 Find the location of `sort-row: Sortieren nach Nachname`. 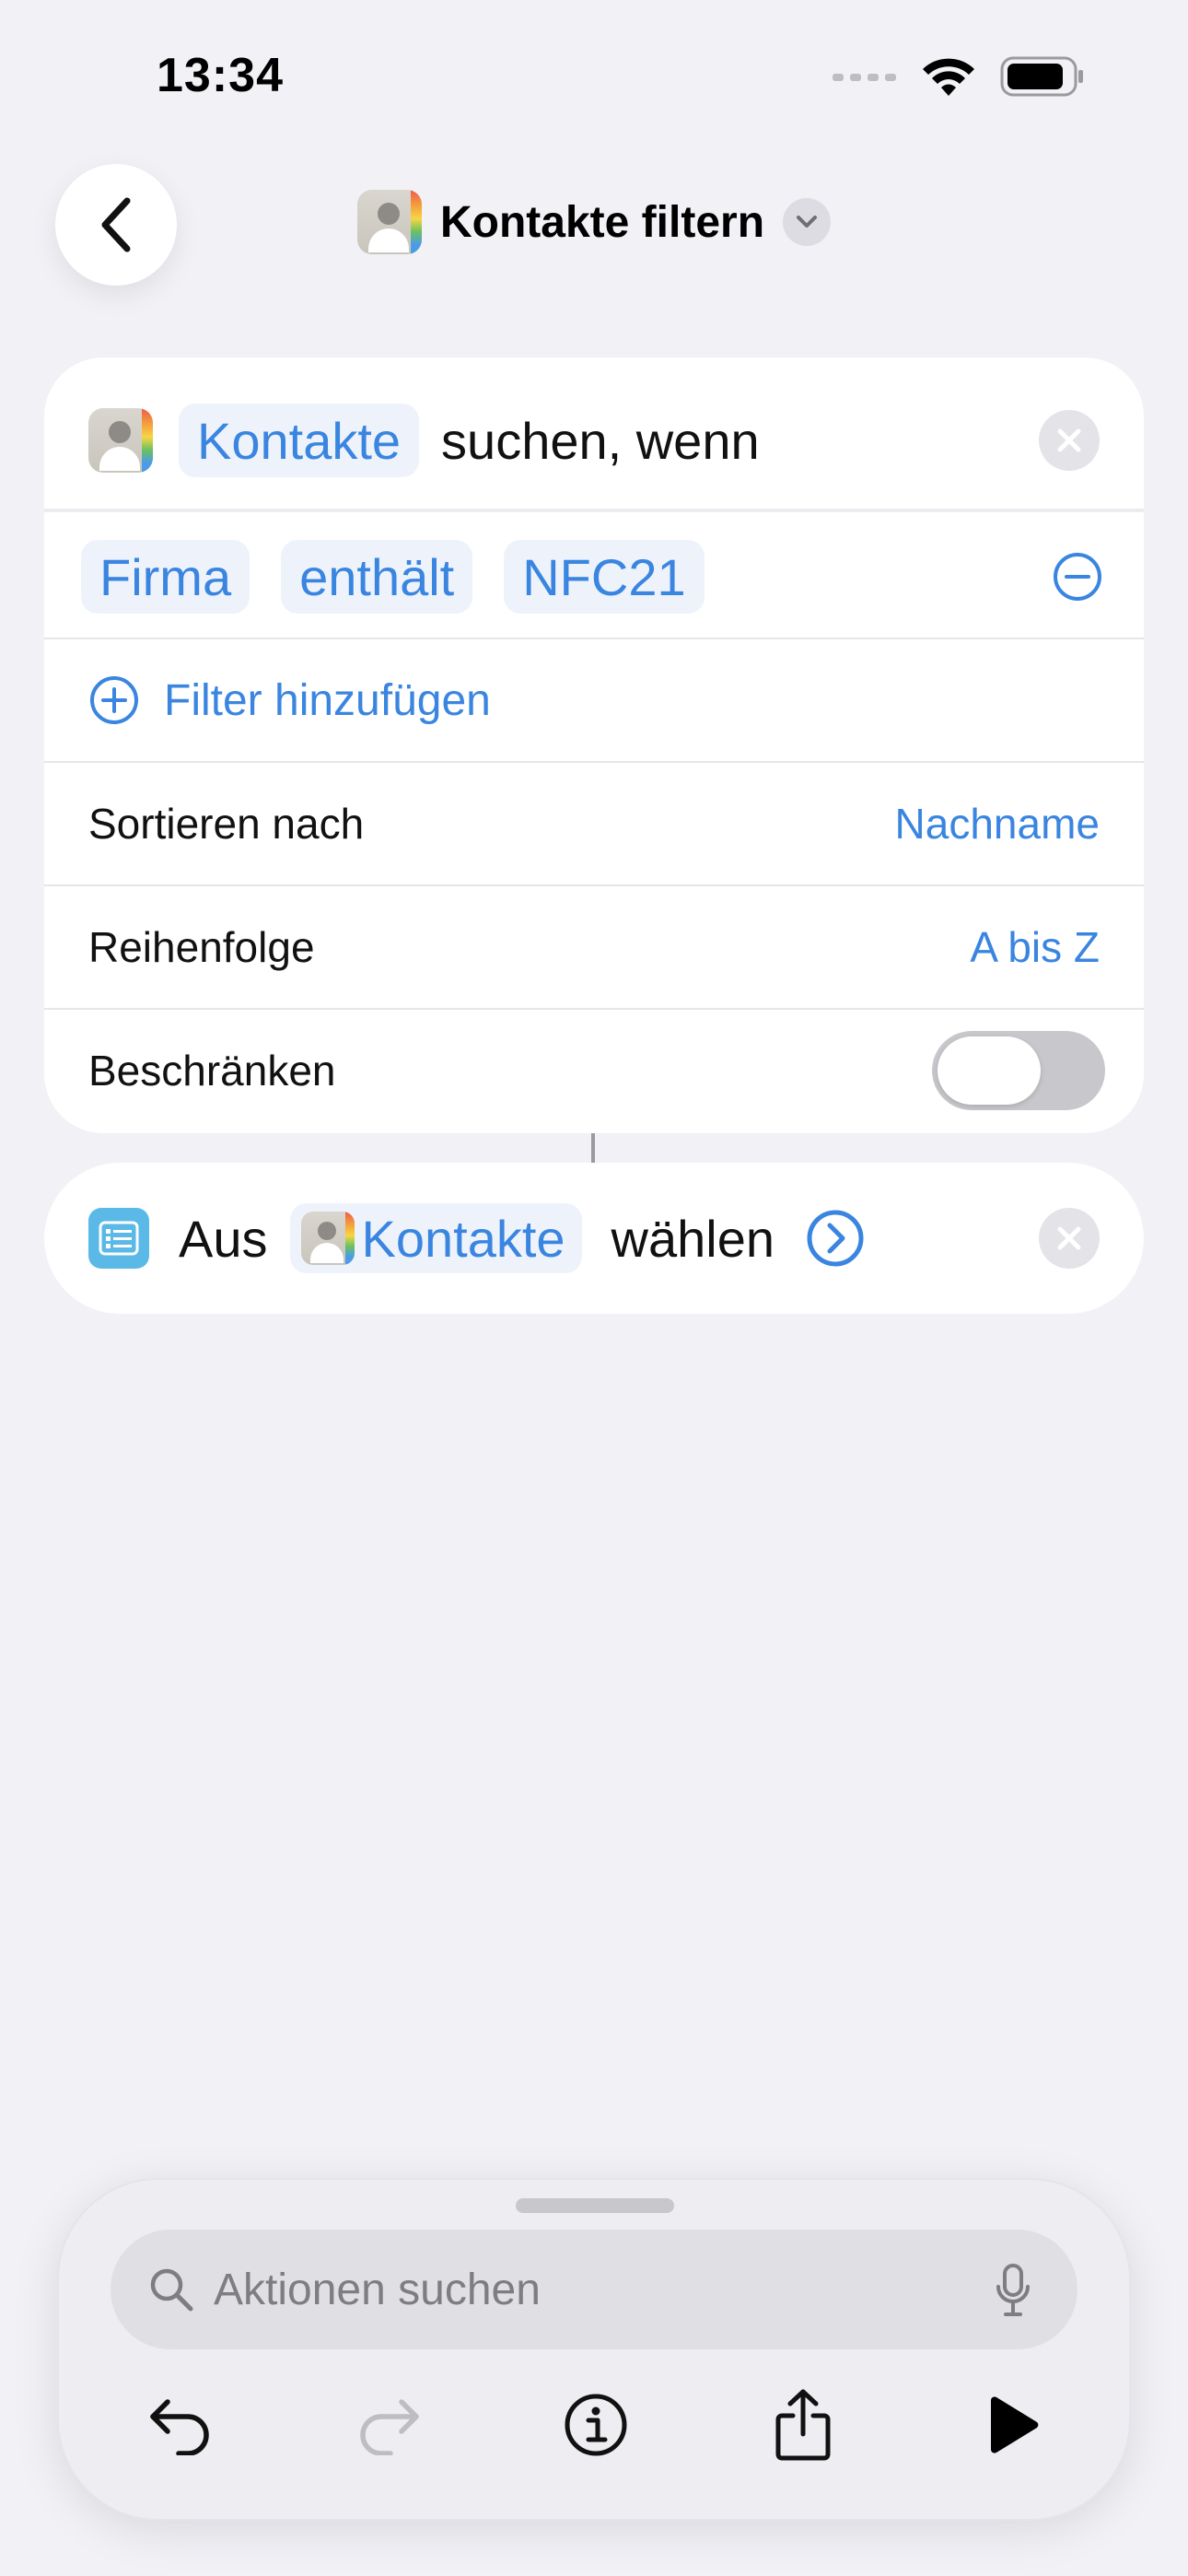

sort-row: Sortieren nach Nachname is located at coordinates (594, 823).